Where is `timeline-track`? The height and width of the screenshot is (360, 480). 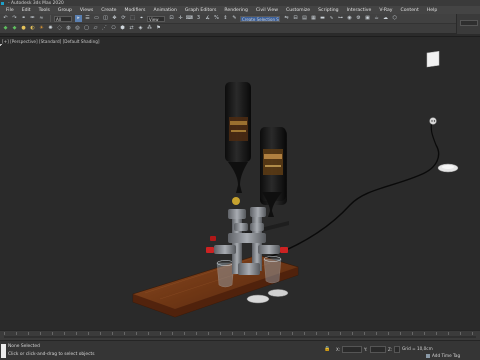
timeline-track is located at coordinates (240, 337).